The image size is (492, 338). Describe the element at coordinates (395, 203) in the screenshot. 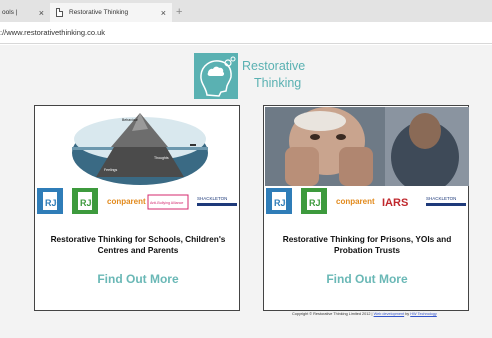

I see `iars-logo: IARS` at that location.